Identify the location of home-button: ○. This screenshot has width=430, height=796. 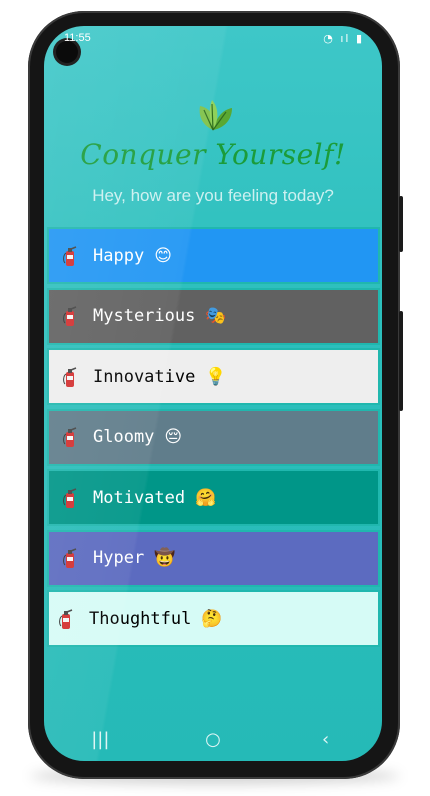
(213, 739).